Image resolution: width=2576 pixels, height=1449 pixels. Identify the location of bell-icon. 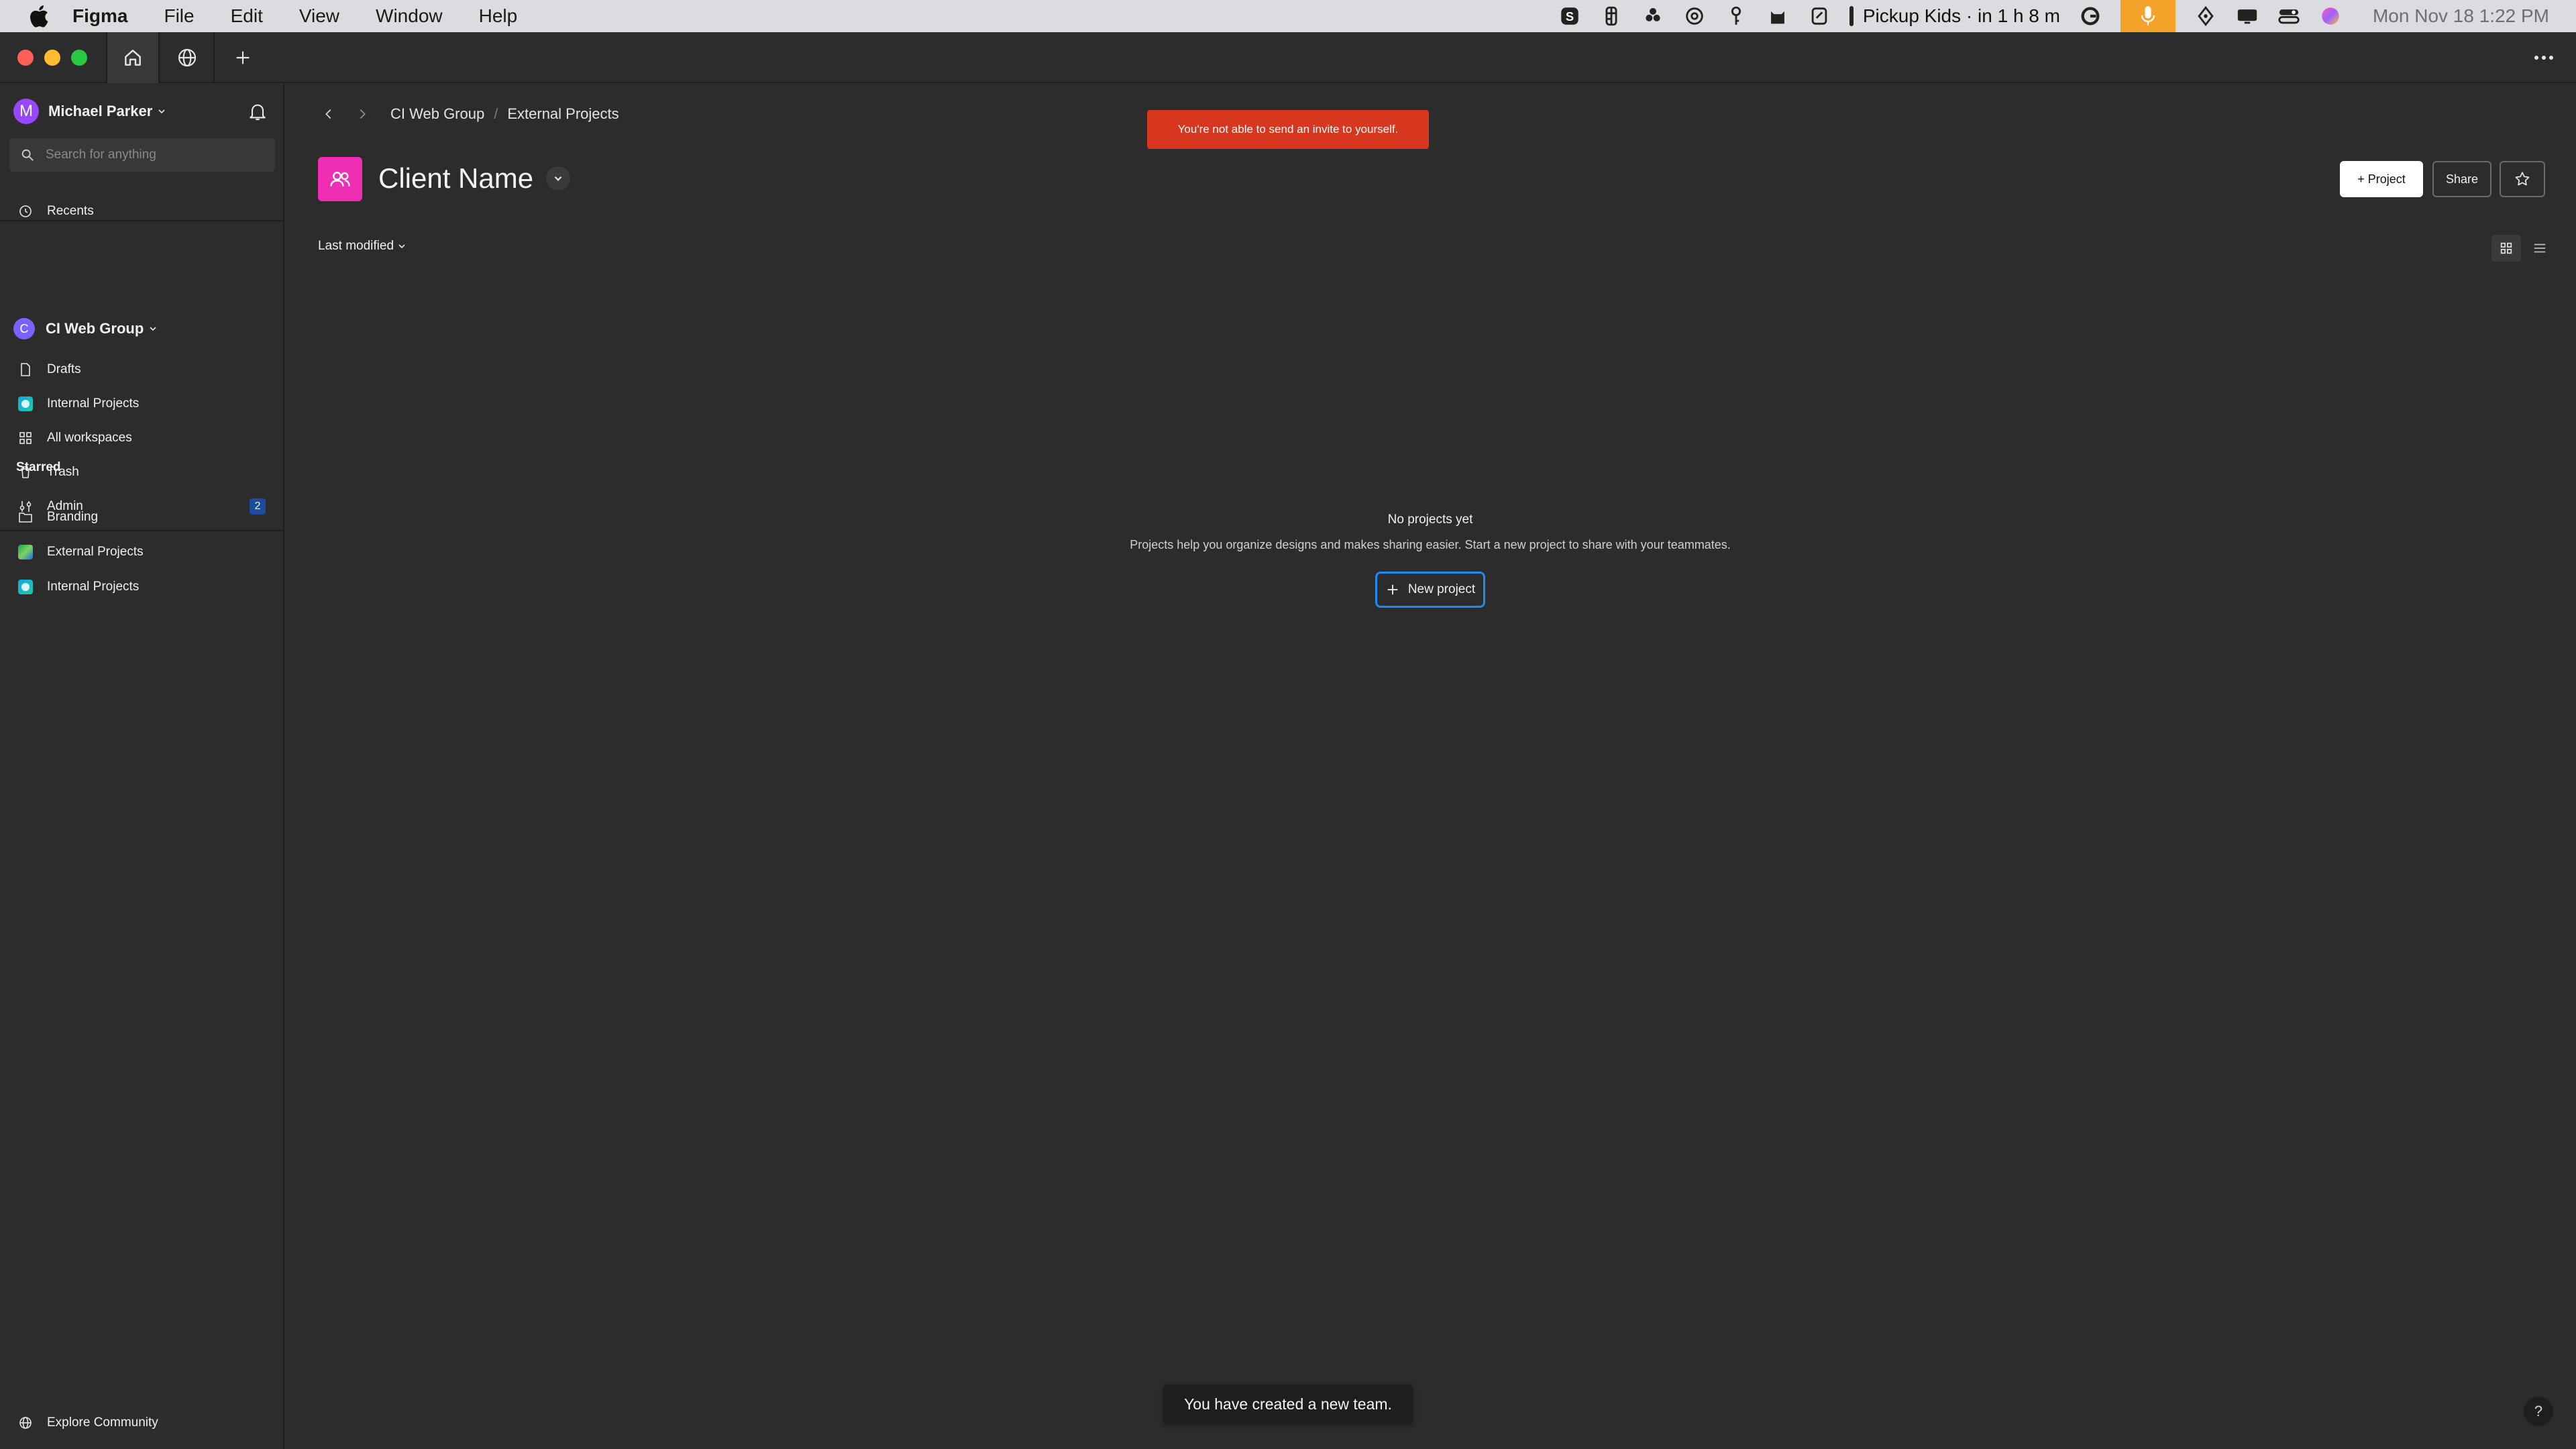
(257, 111).